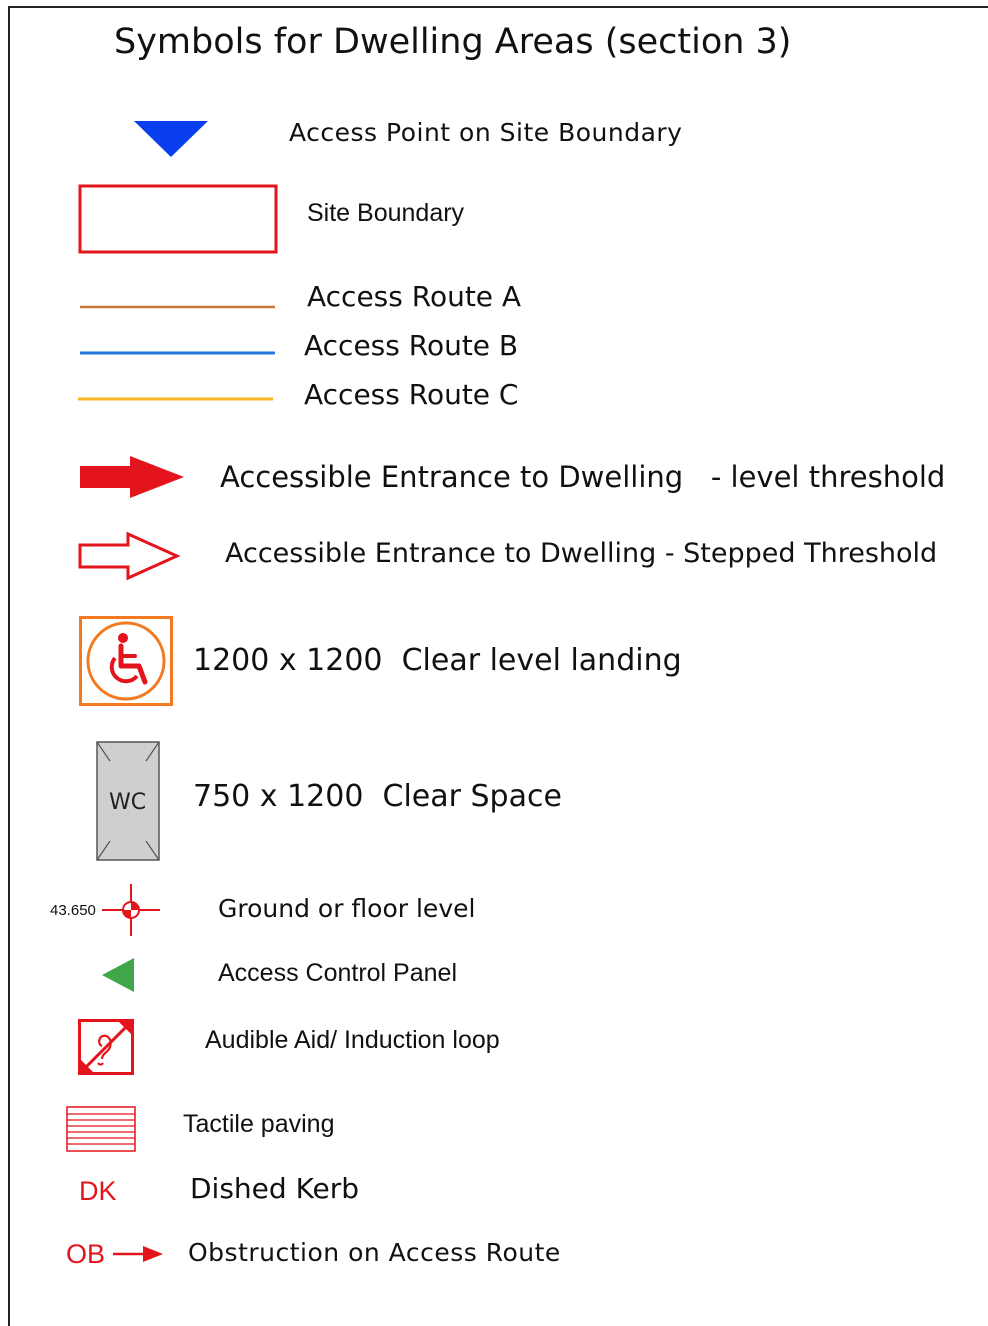 This screenshot has width=988, height=1326. What do you see at coordinates (98, 1191) in the screenshot?
I see `dk-code: DK` at bounding box center [98, 1191].